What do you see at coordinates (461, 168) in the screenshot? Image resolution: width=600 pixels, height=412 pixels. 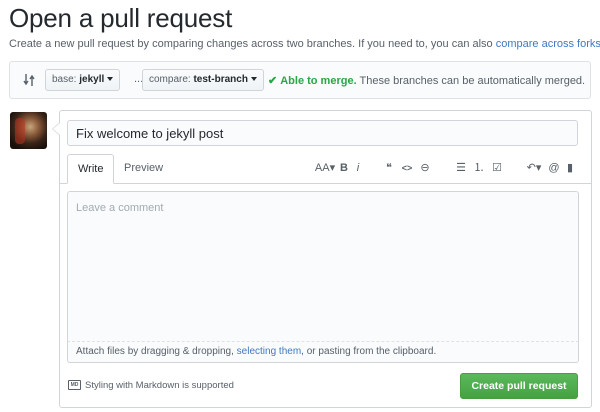 I see `unordered-list-icon: ☰` at bounding box center [461, 168].